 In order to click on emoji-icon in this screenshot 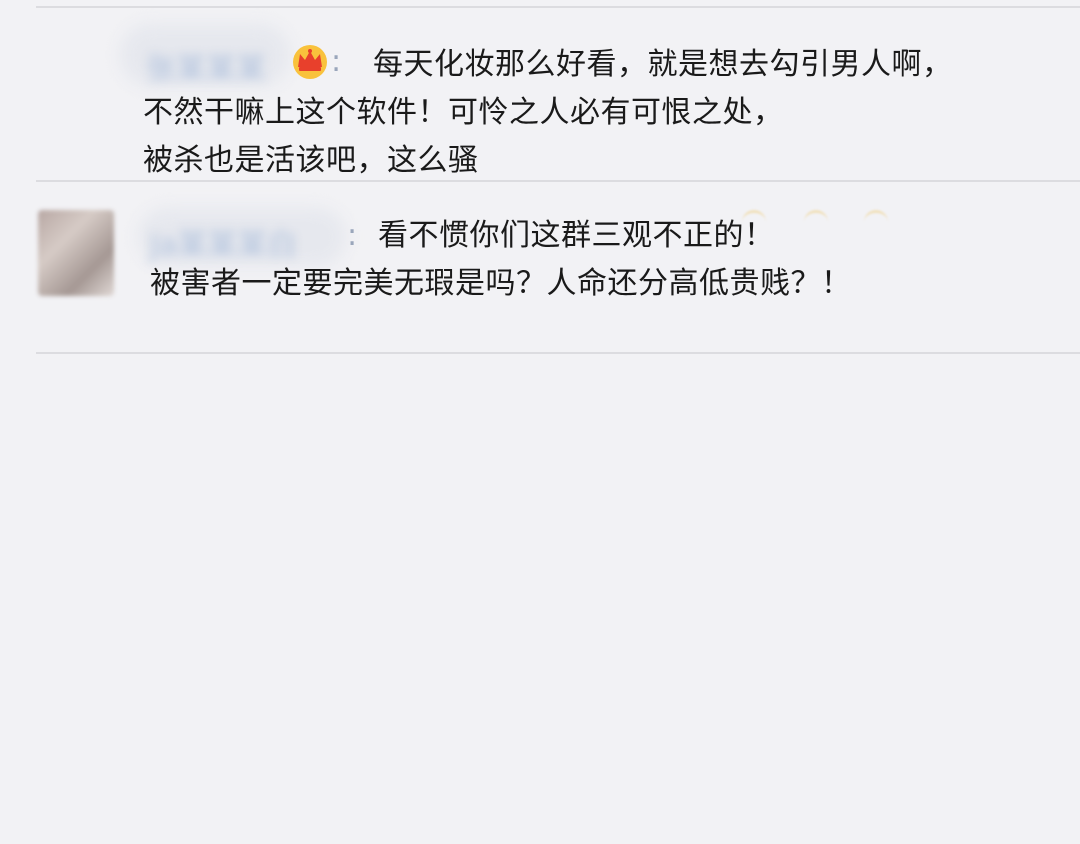, I will do `click(876, 216)`.